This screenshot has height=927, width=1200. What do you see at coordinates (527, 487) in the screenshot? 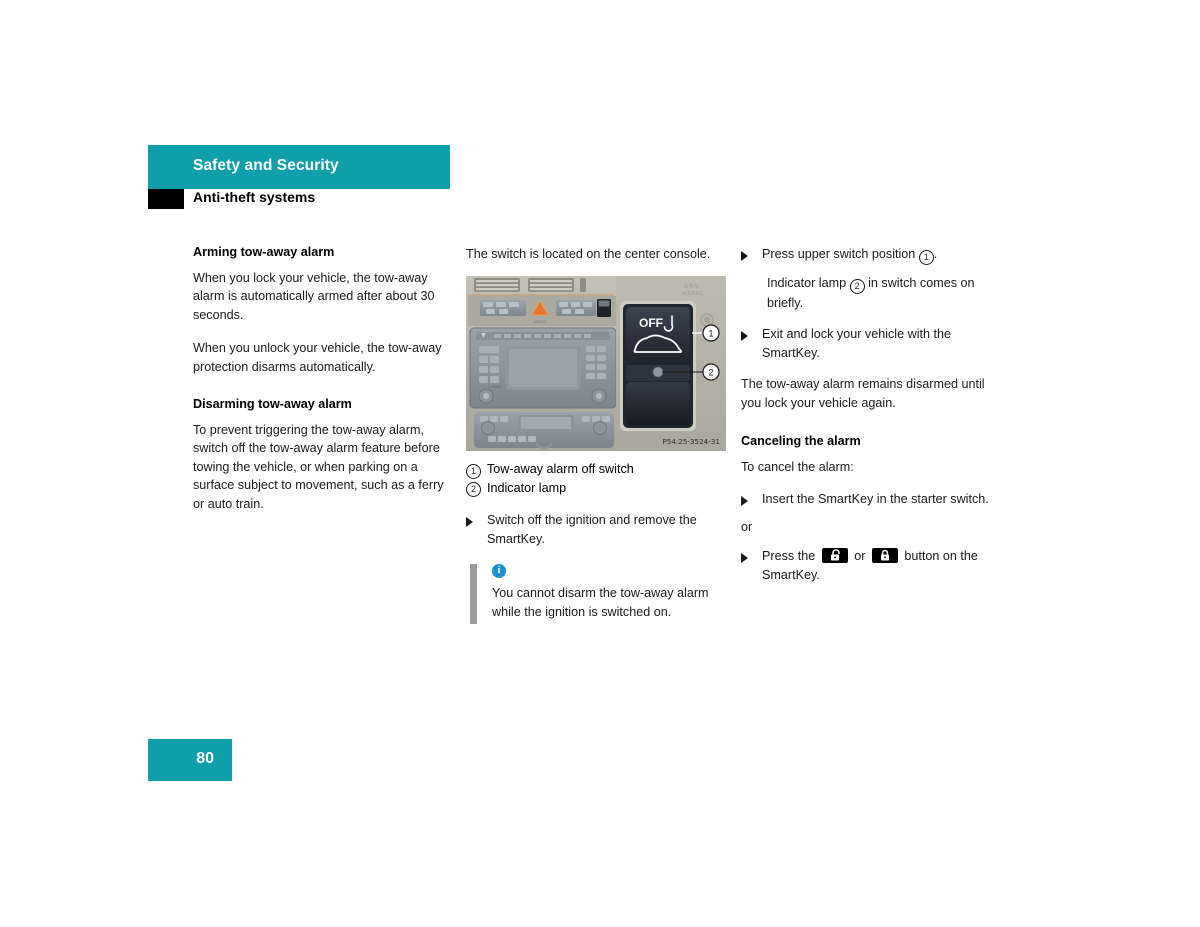
I see `legend-label-2: Indicator lamp` at bounding box center [527, 487].